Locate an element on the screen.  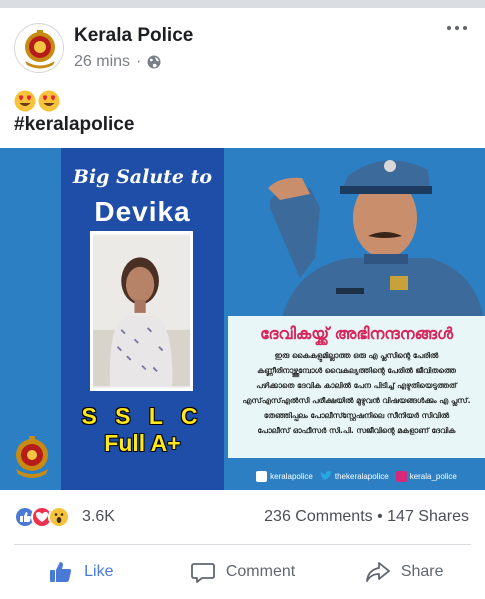
hashtag-link: #keralapolice is located at coordinates (74, 125).